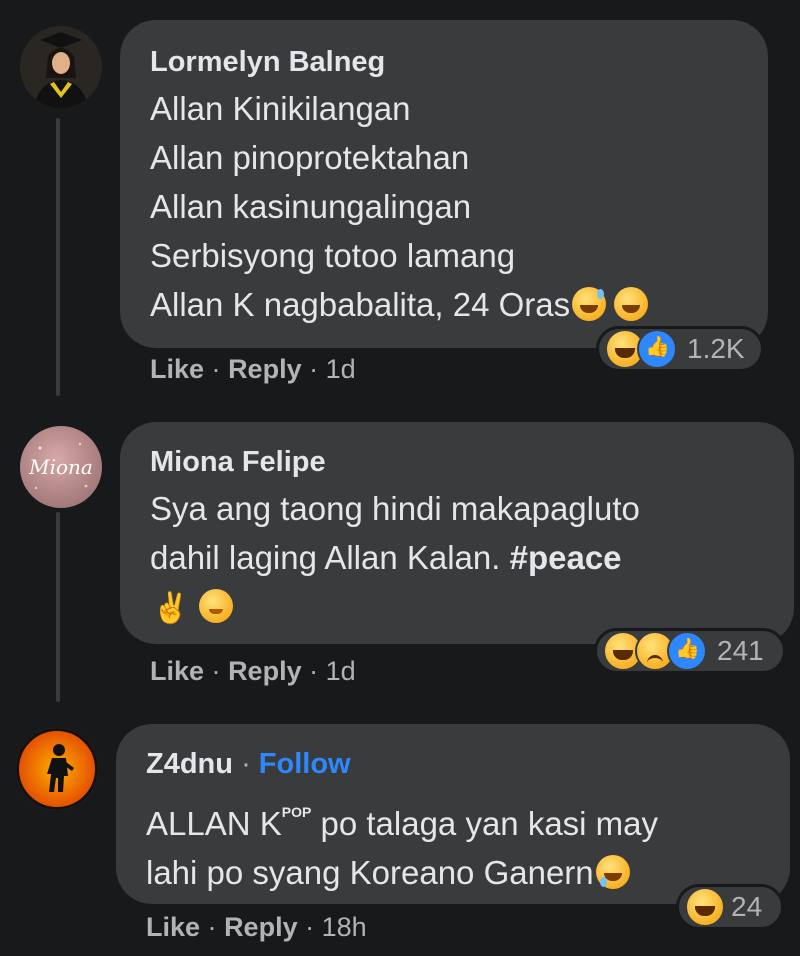  Describe the element at coordinates (344, 927) in the screenshot. I see `timestamp: 18h` at that location.